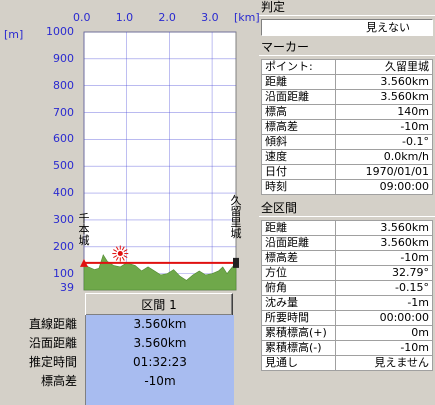 The height and width of the screenshot is (405, 435). Describe the element at coordinates (298, 303) in the screenshot. I see `all-section-key: 沈み量` at that location.